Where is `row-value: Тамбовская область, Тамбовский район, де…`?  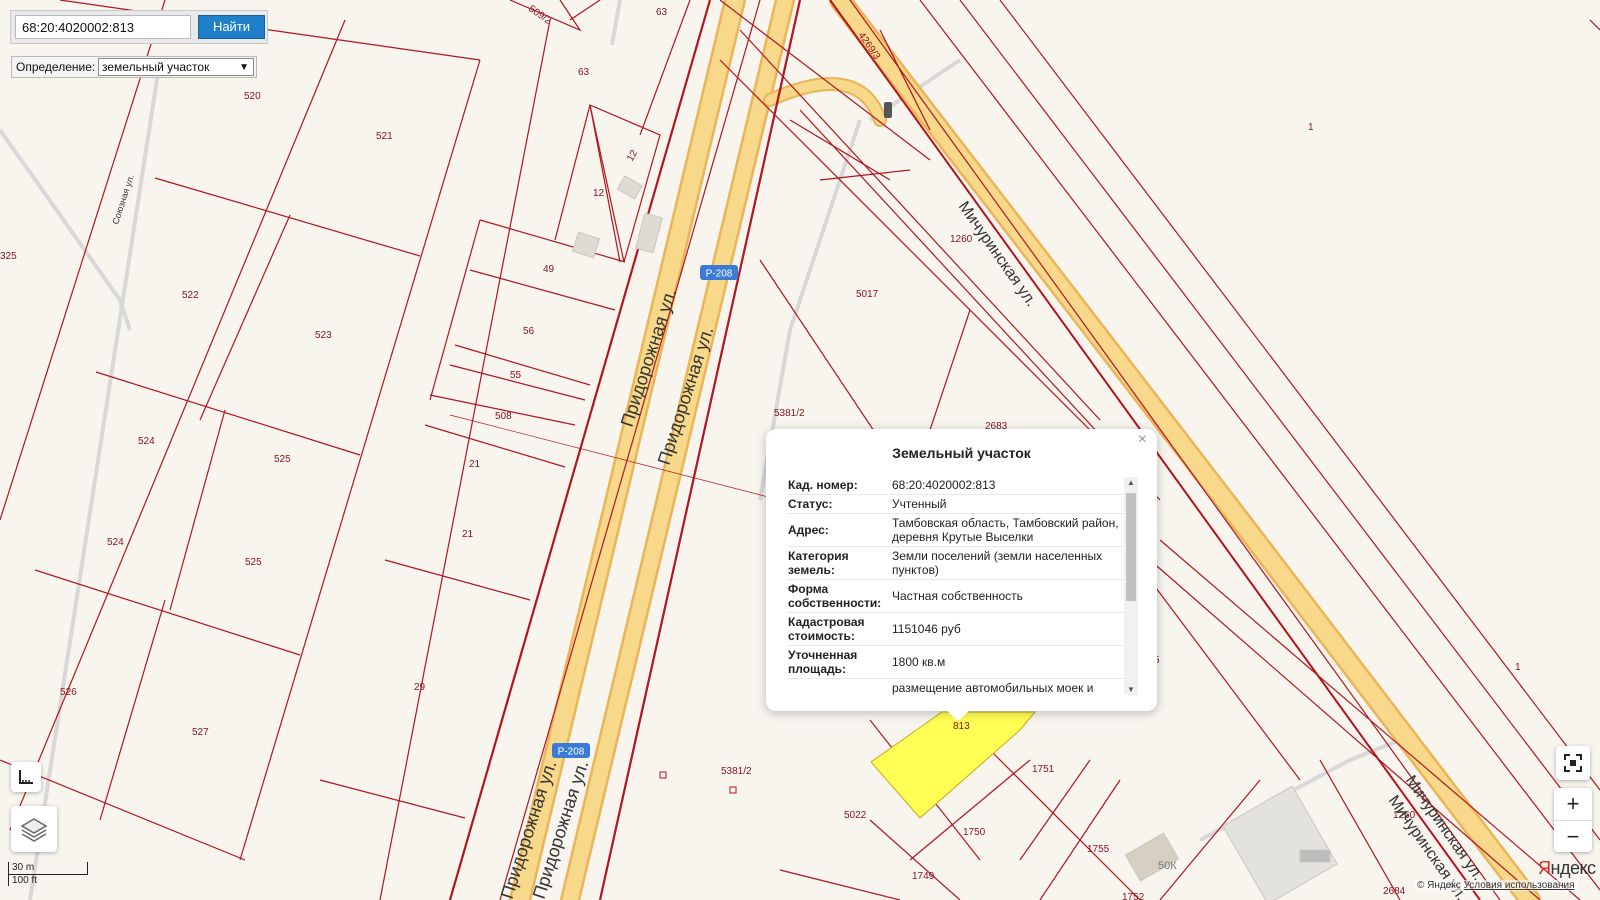 row-value: Тамбовская область, Тамбовский район, де… is located at coordinates (1005, 530).